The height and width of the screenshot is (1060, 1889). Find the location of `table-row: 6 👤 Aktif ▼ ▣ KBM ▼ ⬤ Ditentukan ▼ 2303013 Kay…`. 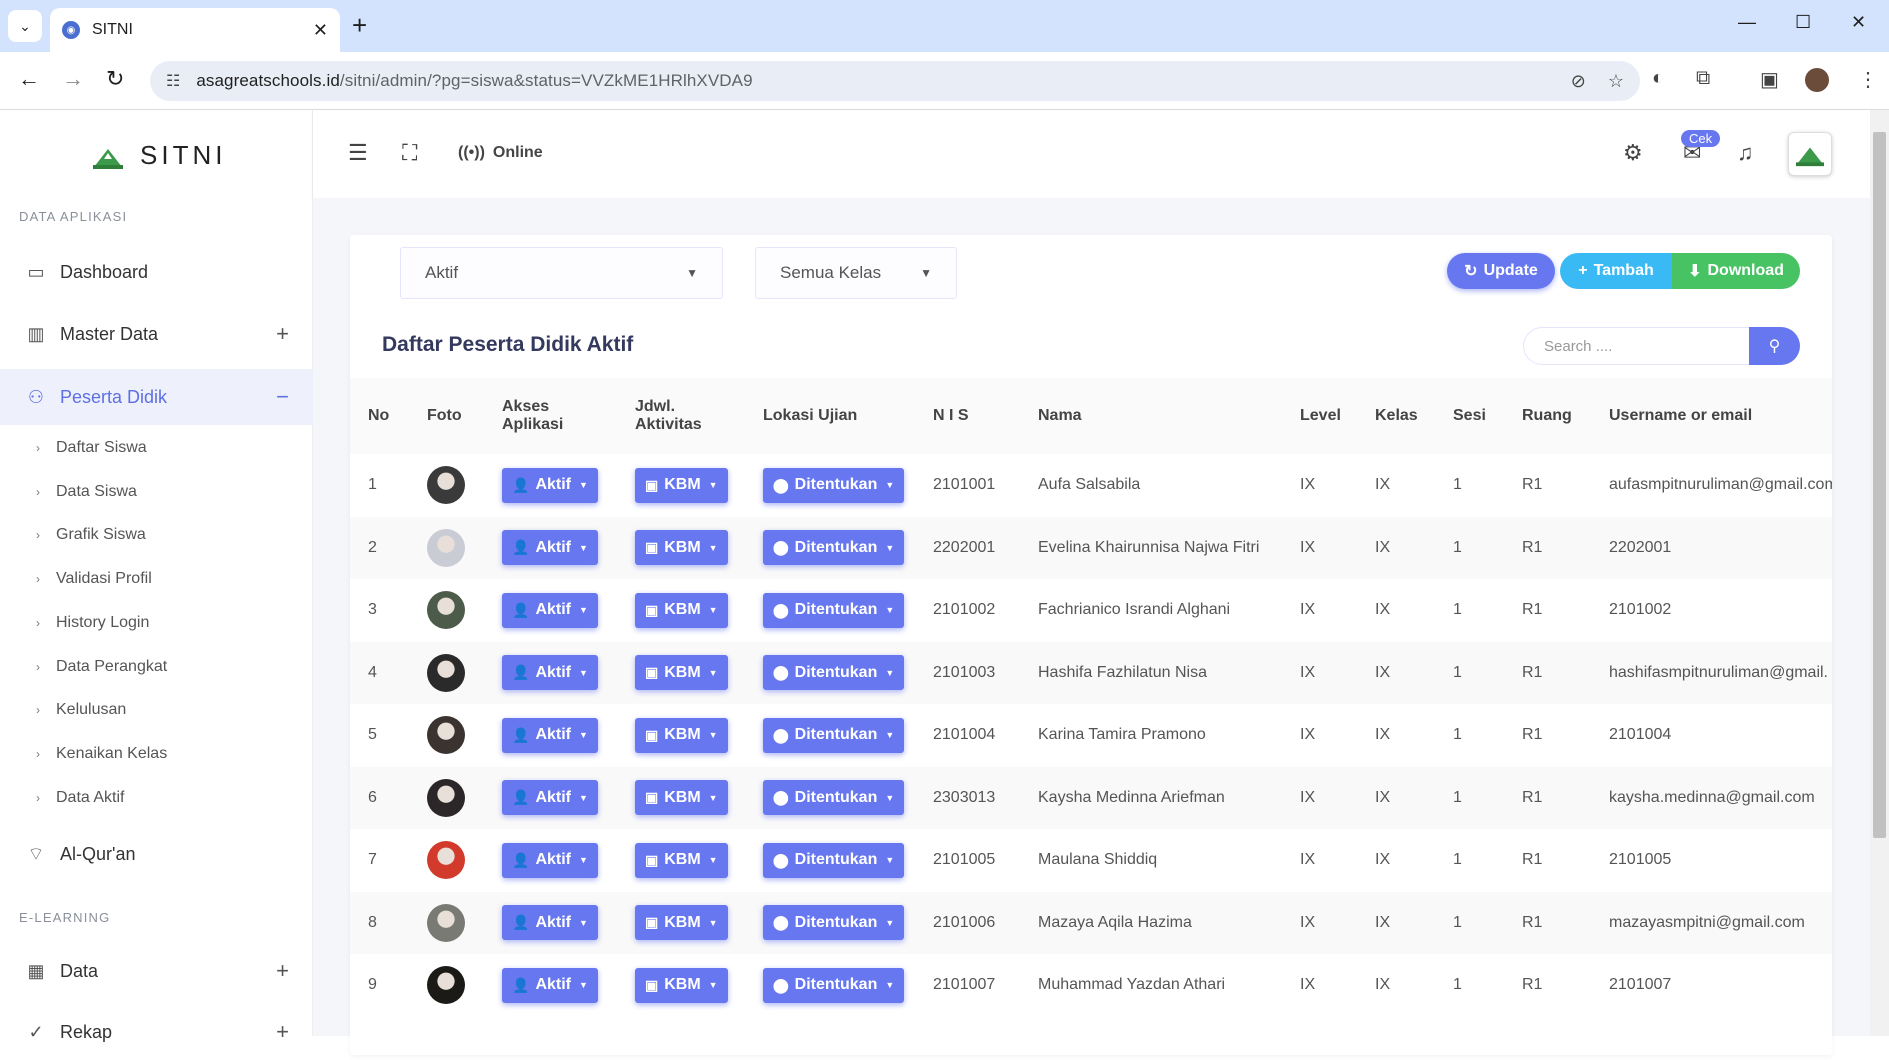

table-row: 6 👤 Aktif ▼ ▣ KBM ▼ ⬤ Ditentukan ▼ 2303013 Kay… is located at coordinates (1091, 797).